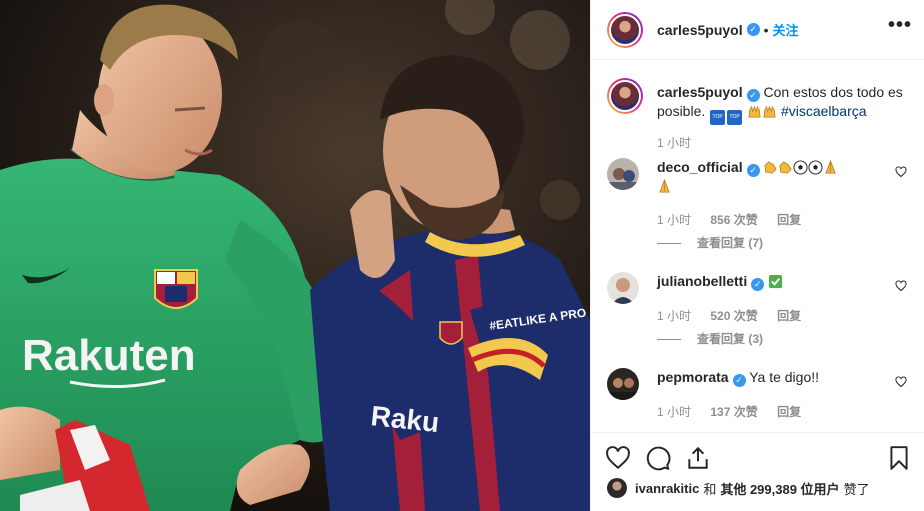  Describe the element at coordinates (658, 458) in the screenshot. I see `comment-icon` at that location.